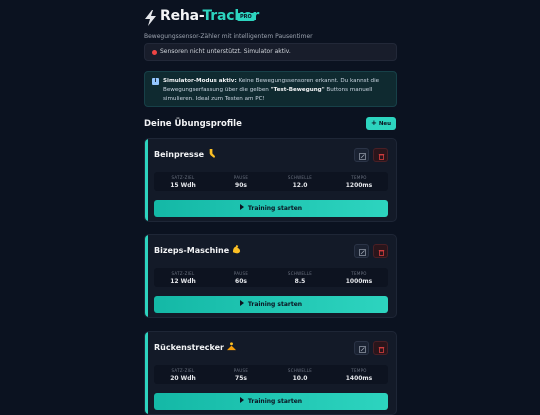 Image resolution: width=540 pixels, height=415 pixels. I want to click on new-profile-button: + Neu, so click(381, 123).